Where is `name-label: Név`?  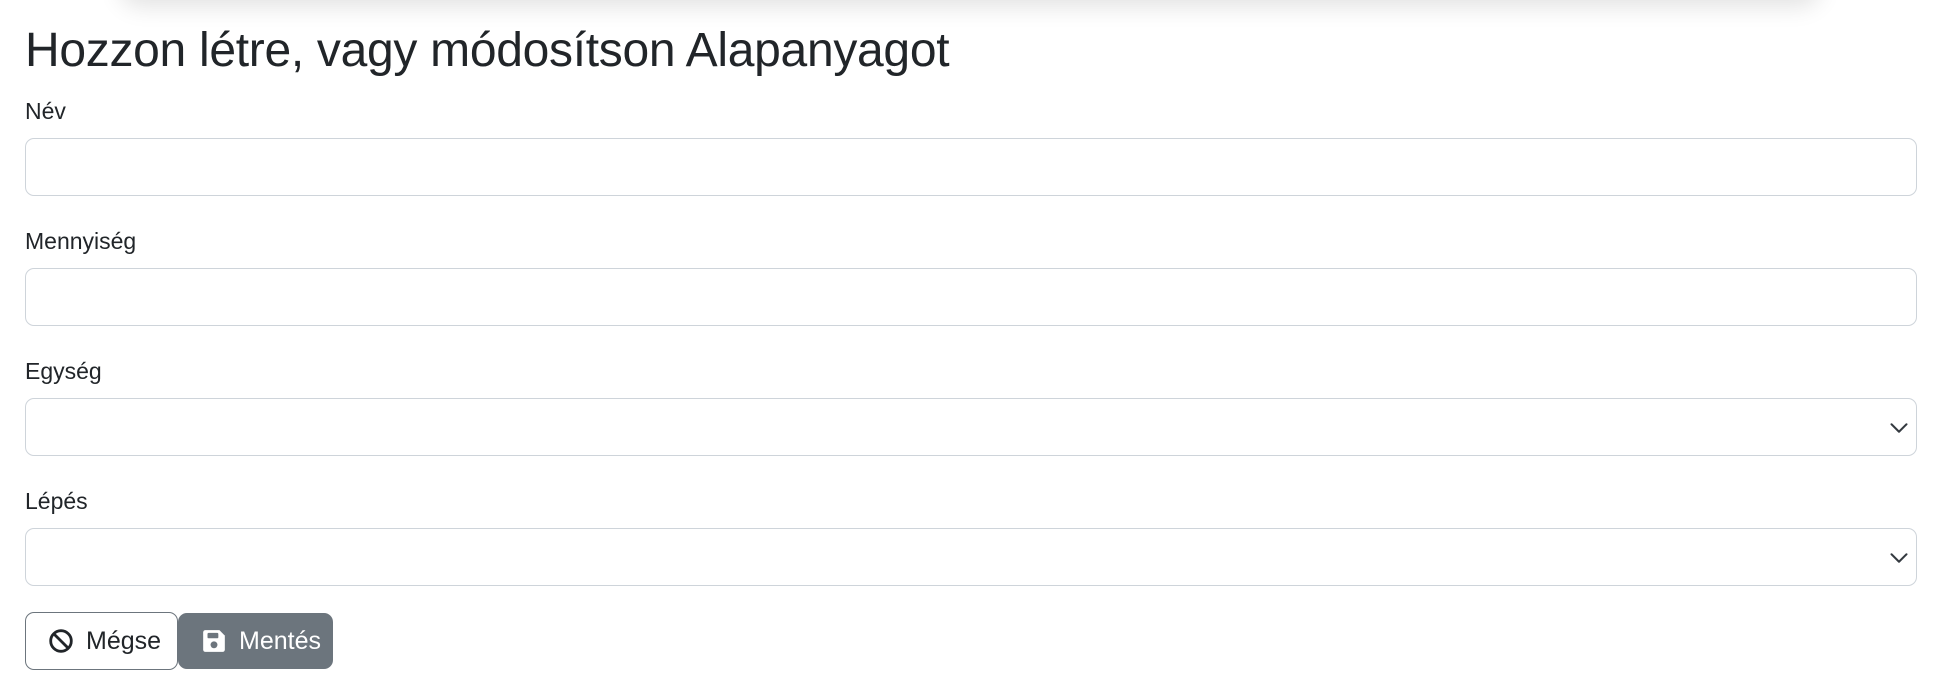 name-label: Név is located at coordinates (45, 111).